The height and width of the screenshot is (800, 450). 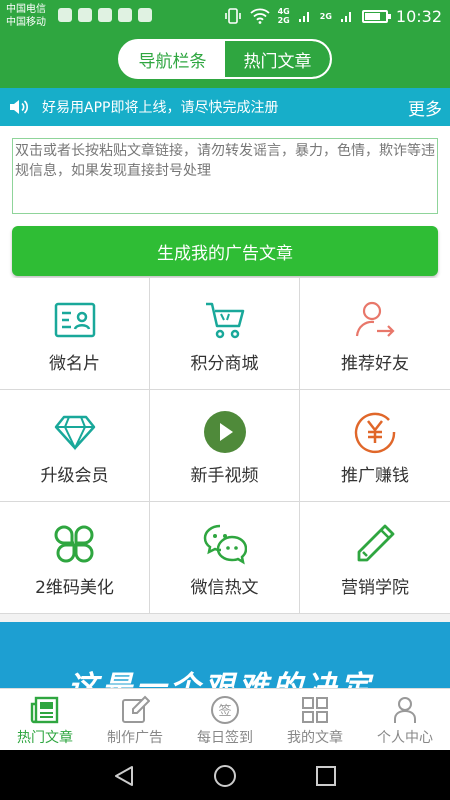 What do you see at coordinates (74, 320) in the screenshot?
I see `business-card-icon` at bounding box center [74, 320].